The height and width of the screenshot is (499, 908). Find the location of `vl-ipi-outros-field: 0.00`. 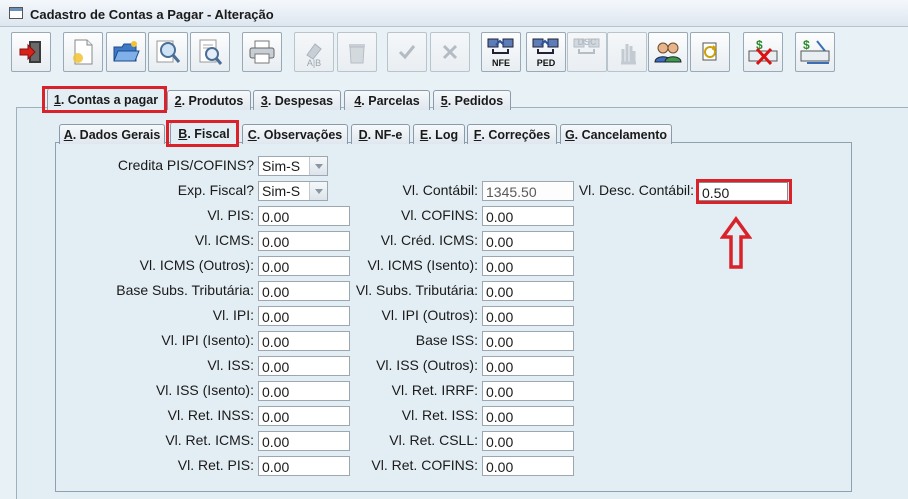

vl-ipi-outros-field: 0.00 is located at coordinates (528, 316).